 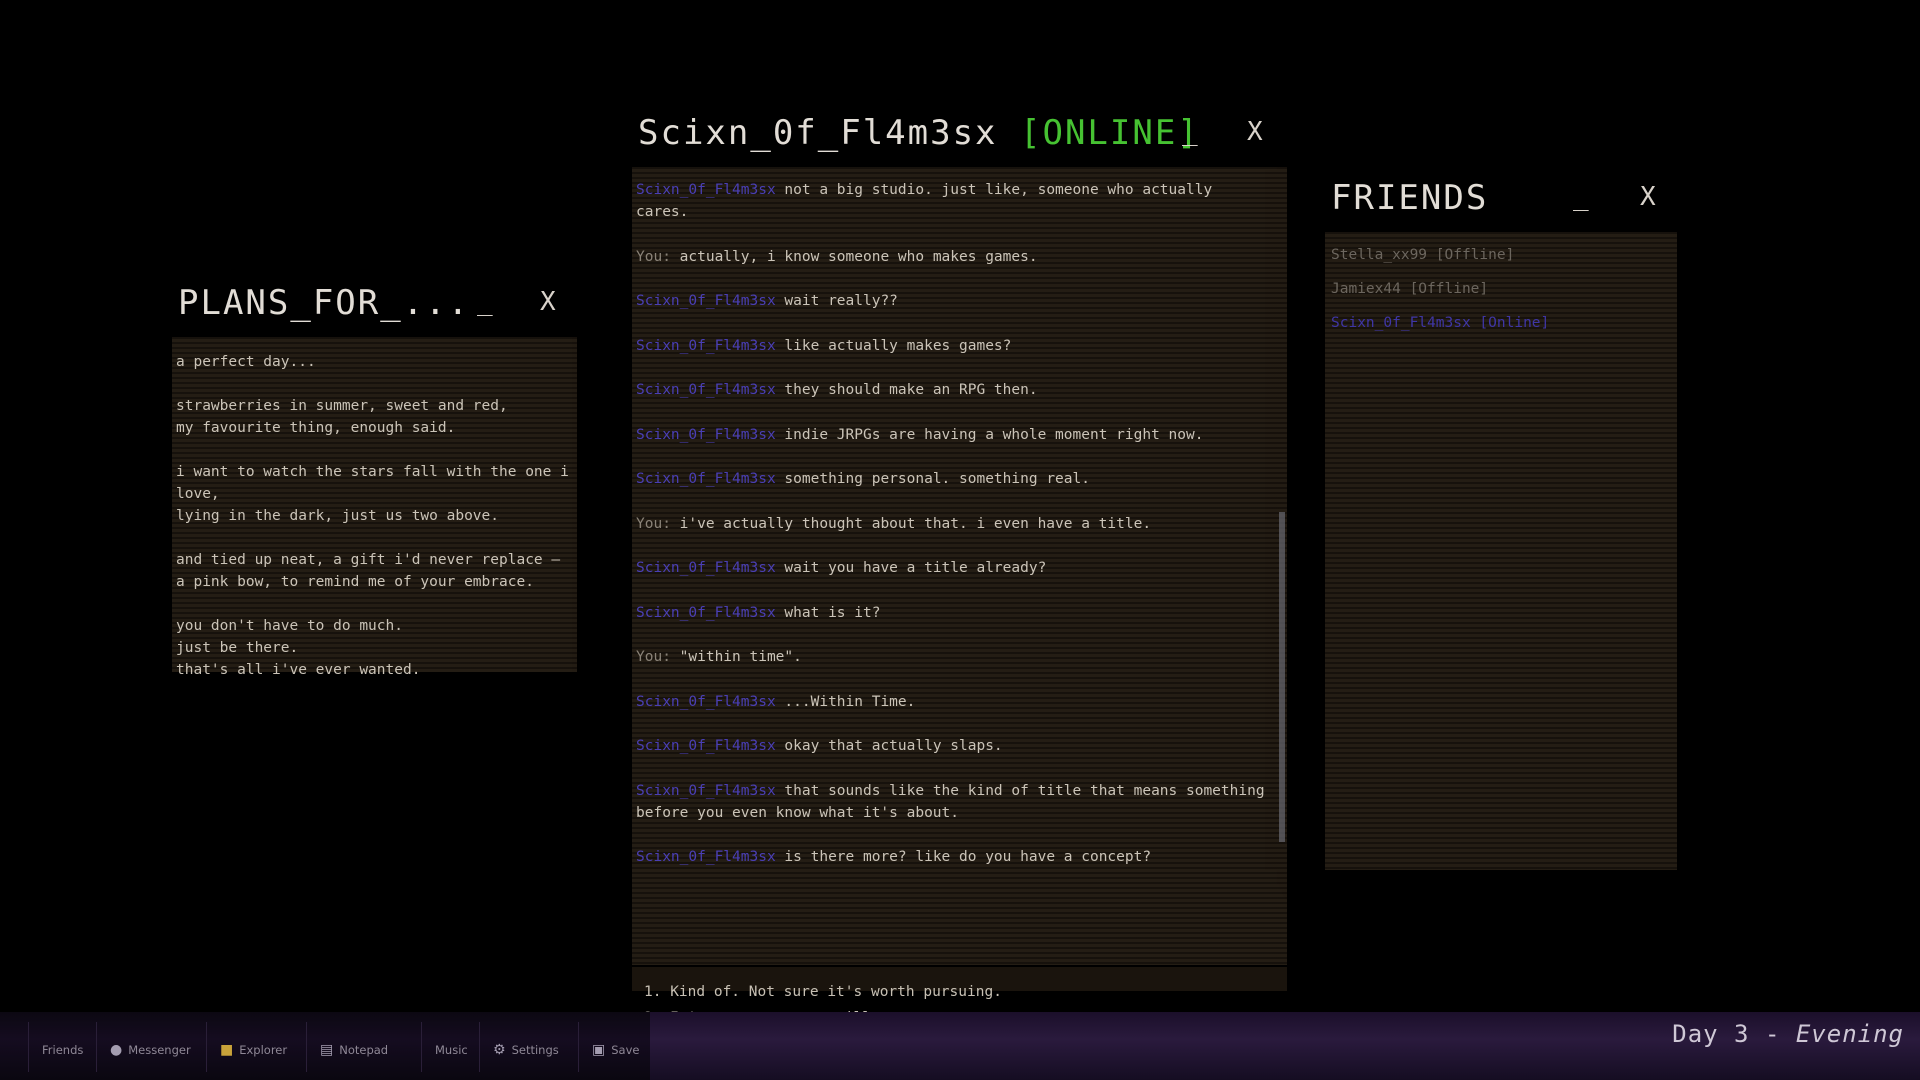 I want to click on poem-line: love,, so click(x=198, y=494).